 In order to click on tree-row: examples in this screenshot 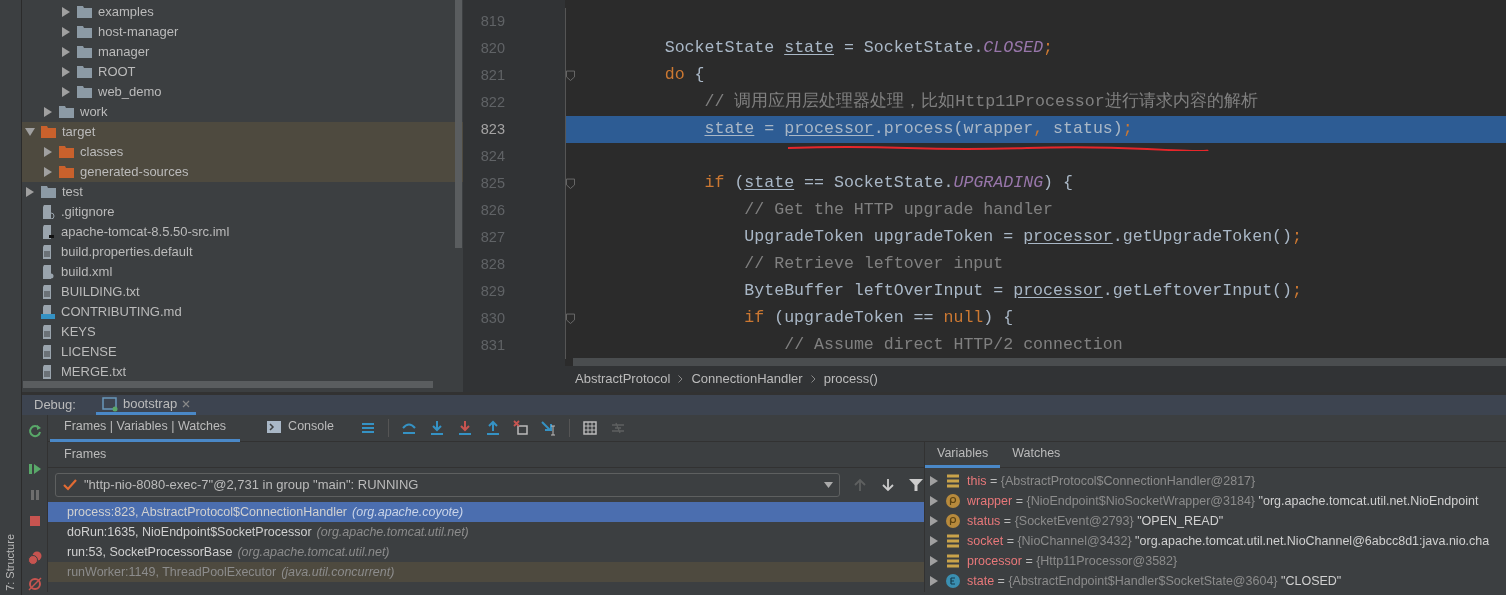, I will do `click(242, 12)`.